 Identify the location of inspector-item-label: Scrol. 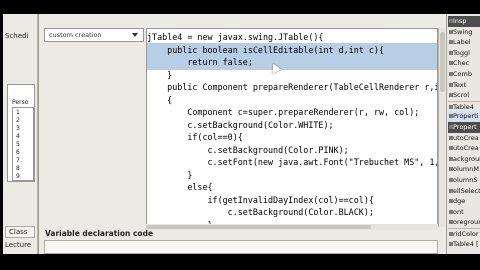
(461, 95).